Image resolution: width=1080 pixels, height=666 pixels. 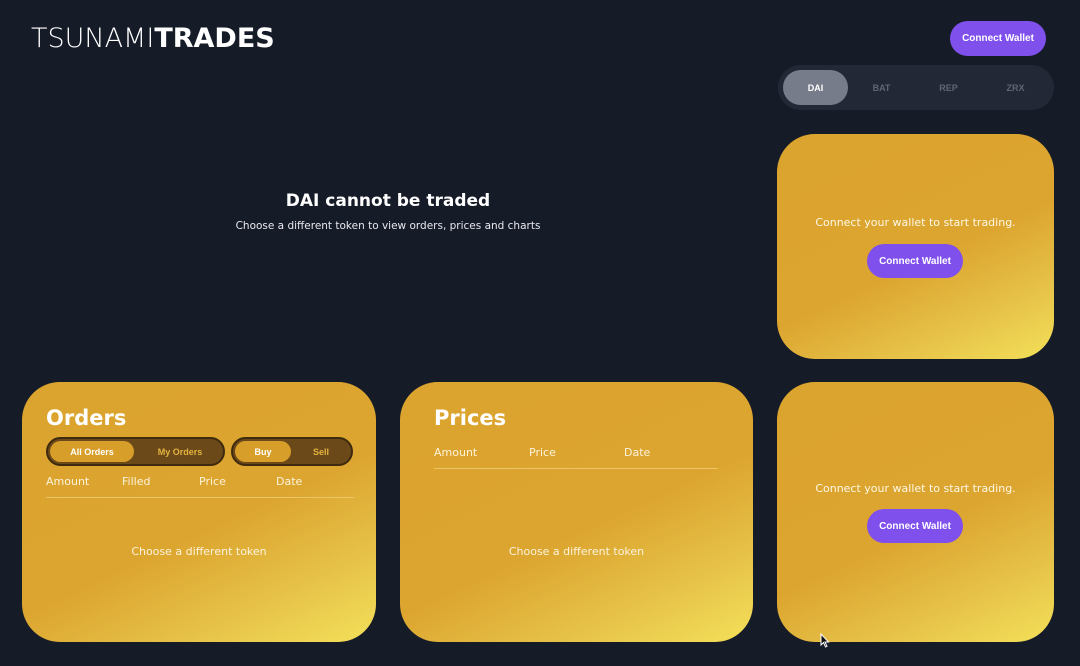 I want to click on orders-empty-message: Choose a different token, so click(x=199, y=551).